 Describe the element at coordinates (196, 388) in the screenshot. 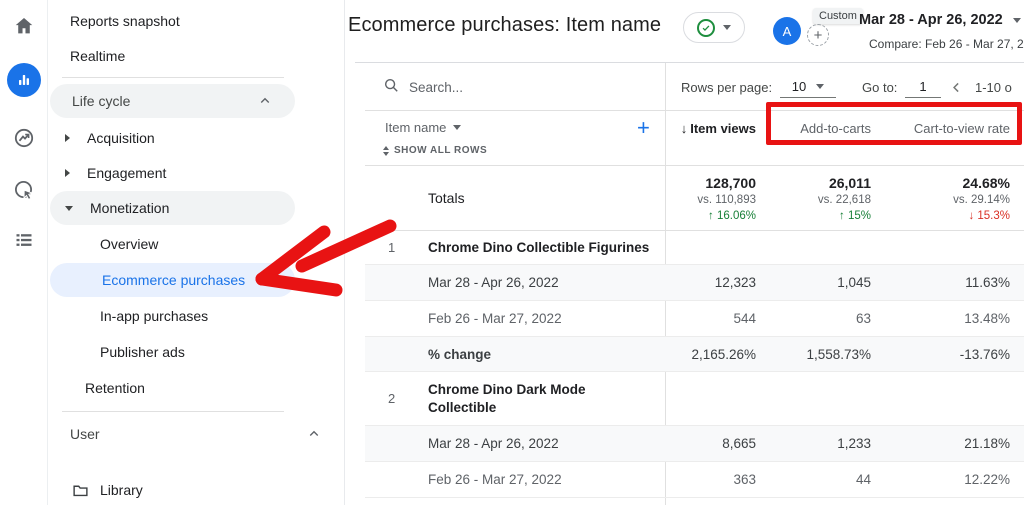

I see `sidebar-item-retention: Retention` at that location.